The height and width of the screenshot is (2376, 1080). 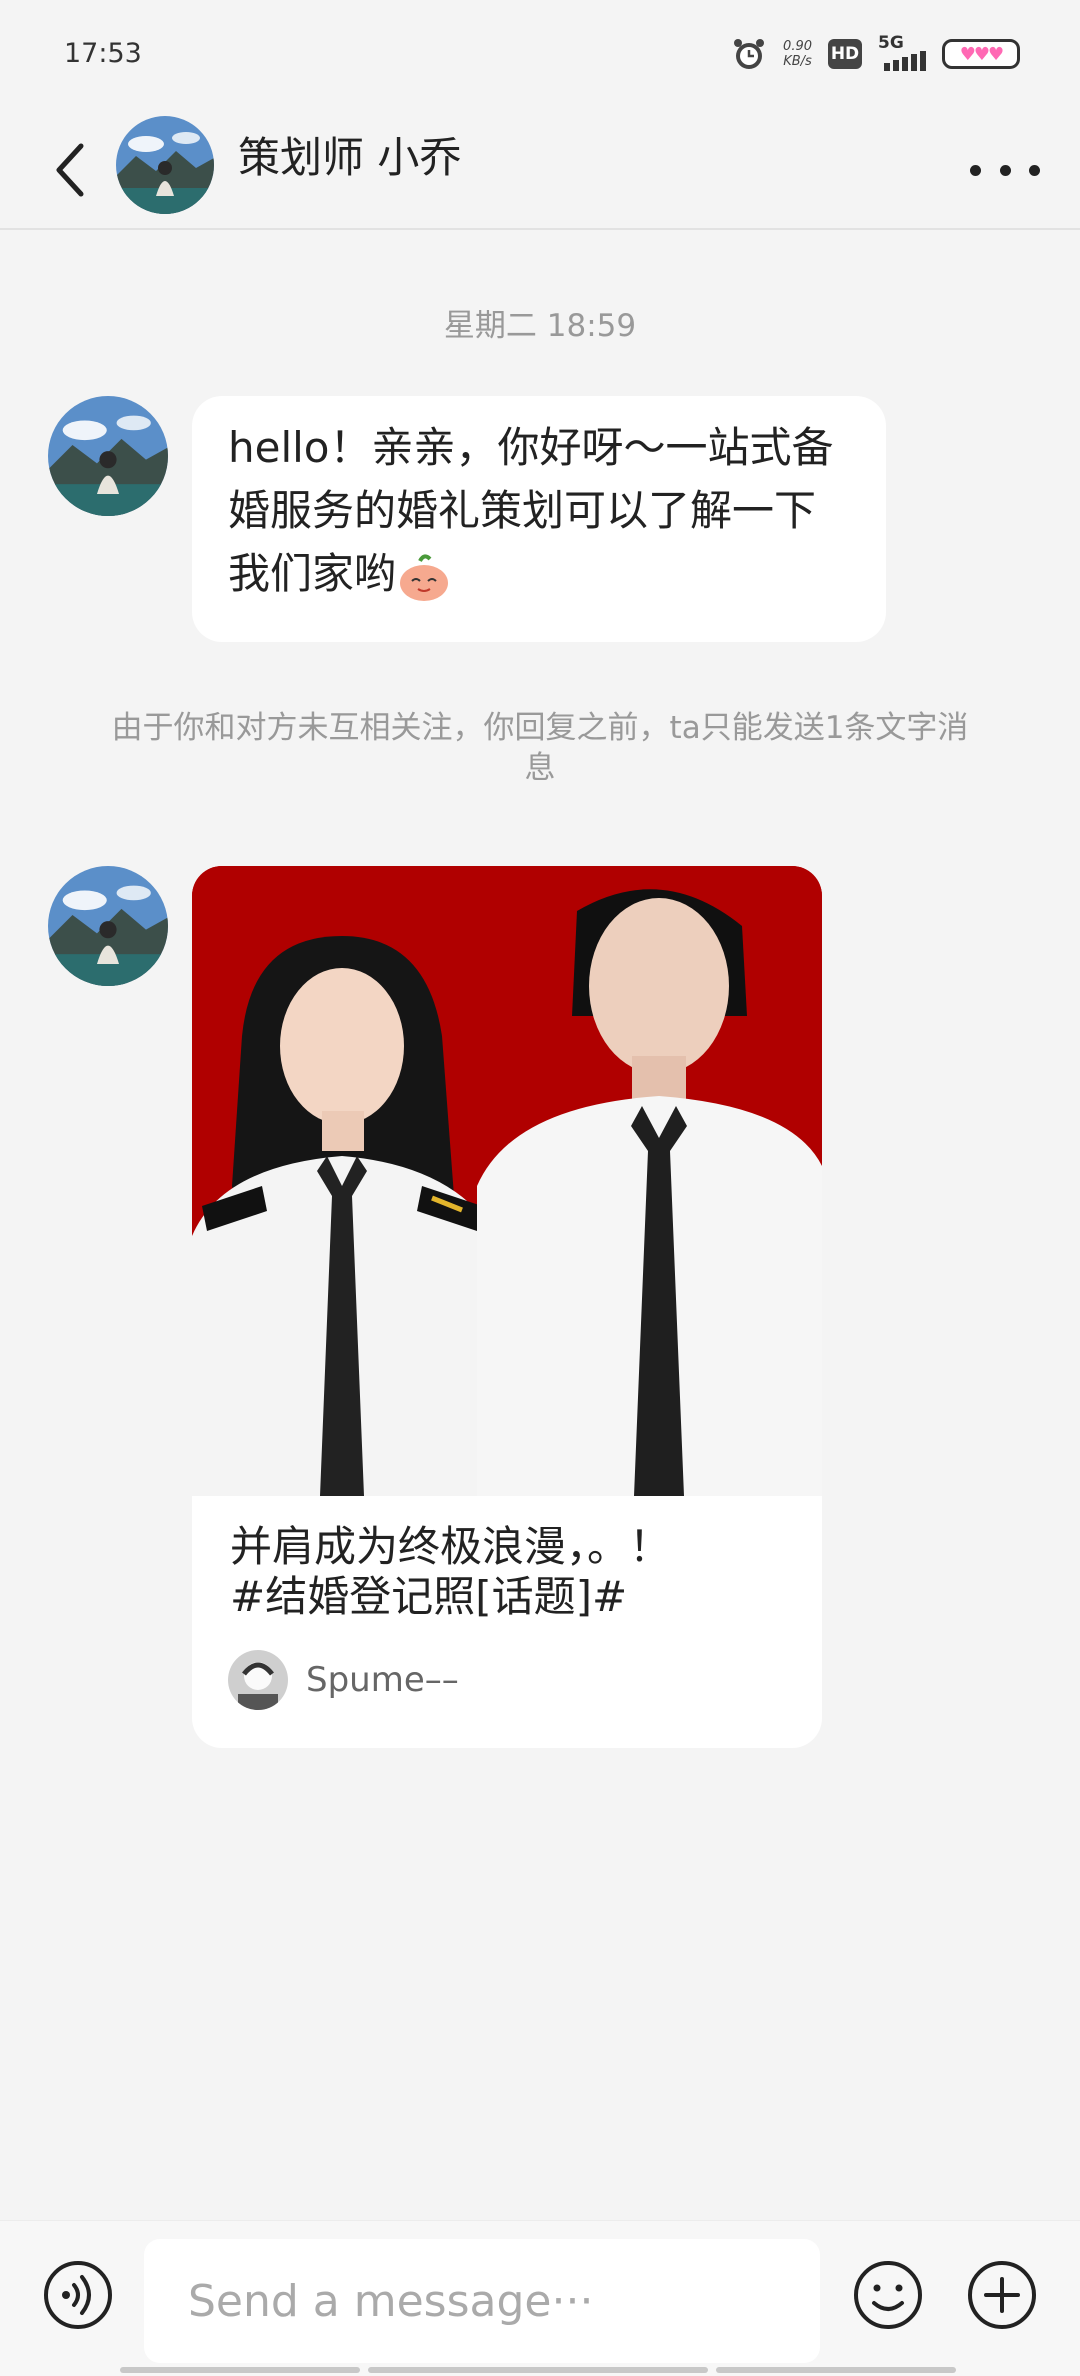 I want to click on input-bar, so click(x=540, y=2298).